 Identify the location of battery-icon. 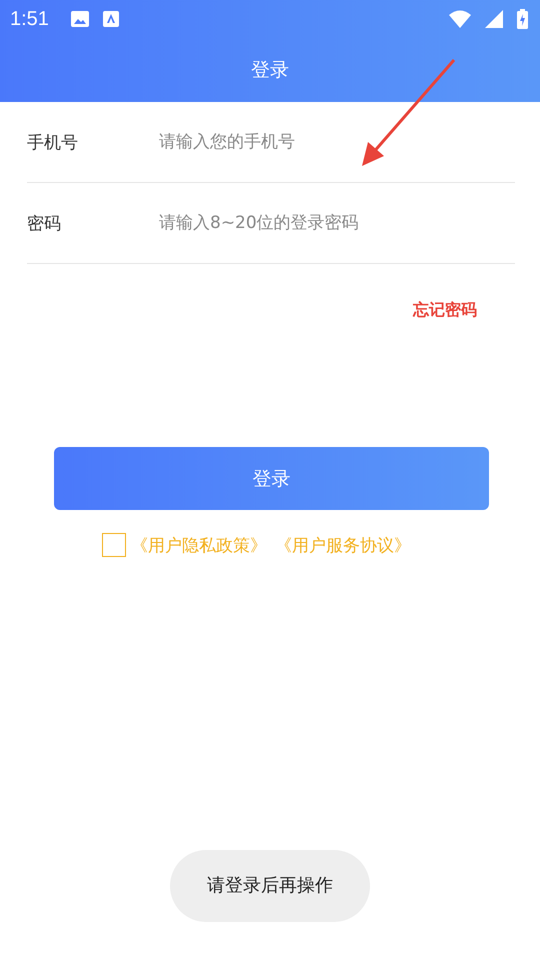
(522, 19).